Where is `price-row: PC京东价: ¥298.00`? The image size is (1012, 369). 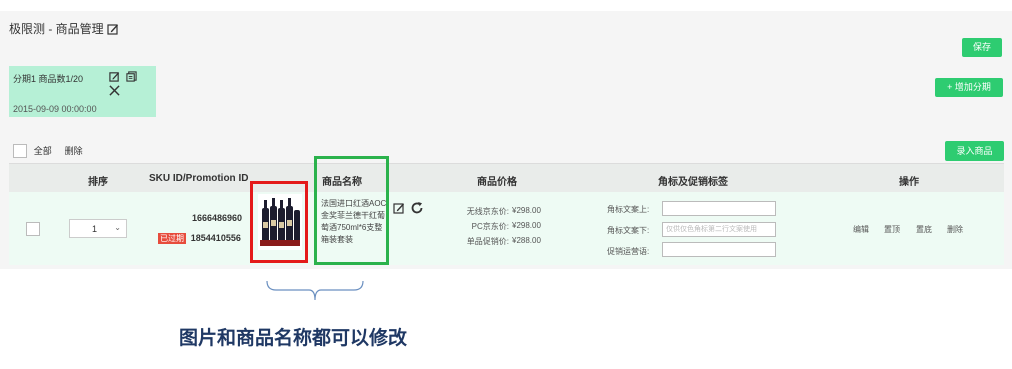 price-row: PC京东价: ¥298.00 is located at coordinates (505, 228).